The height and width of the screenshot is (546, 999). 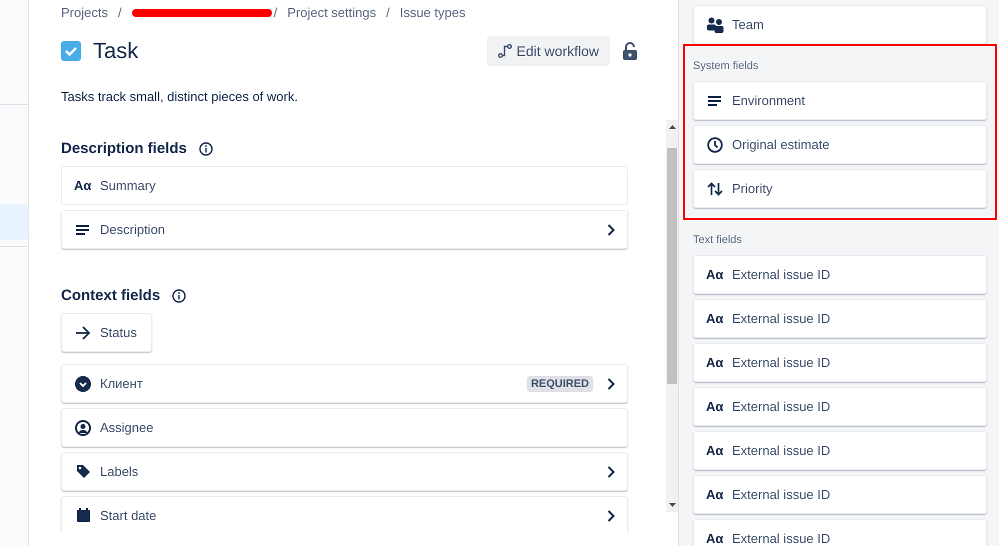 I want to click on scroll-up-icon, so click(x=672, y=127).